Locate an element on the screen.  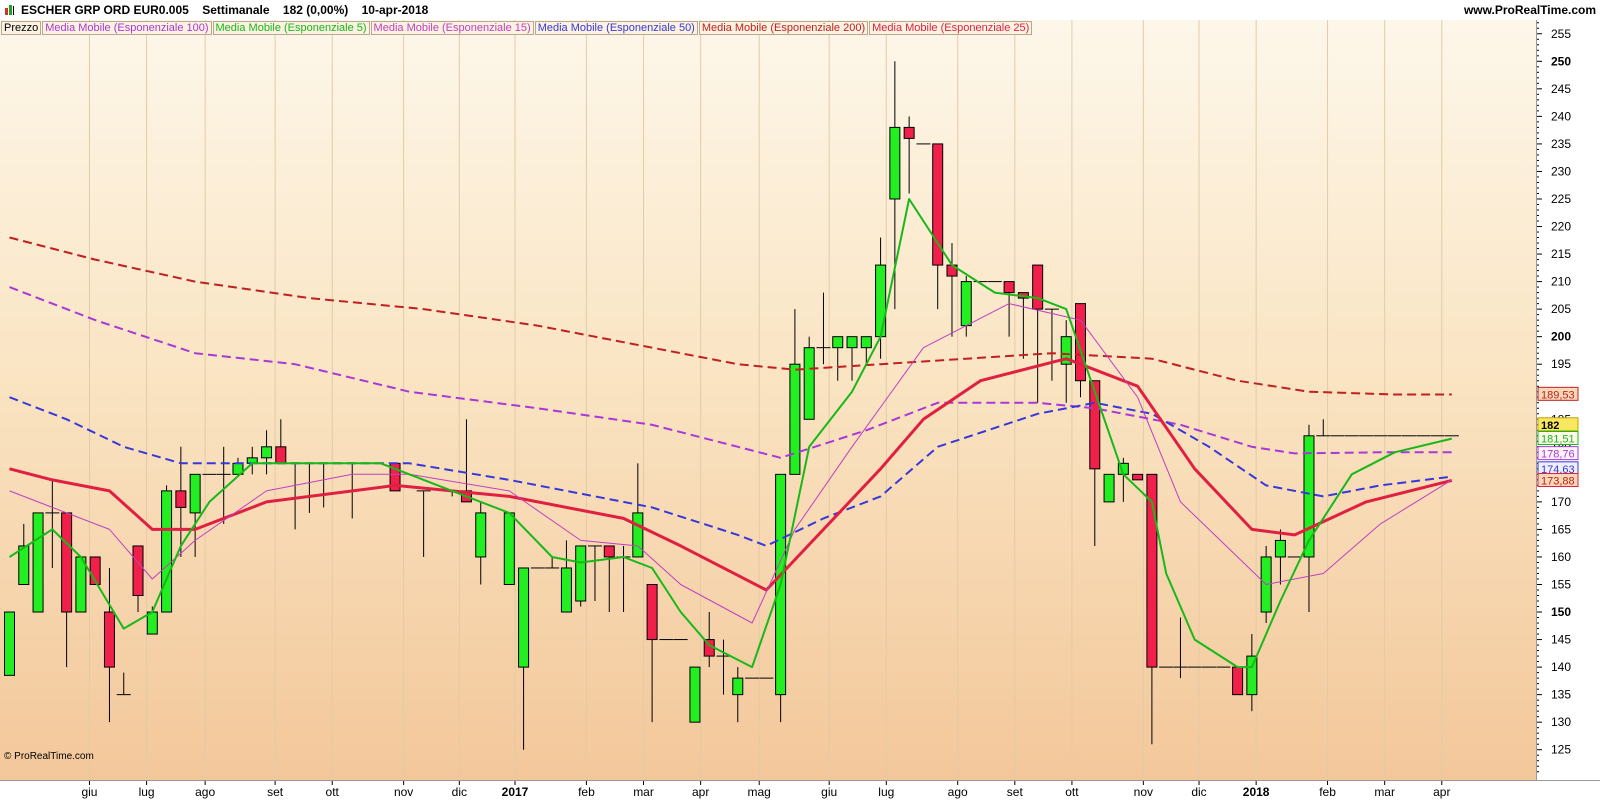
y-tick-label: 255 is located at coordinates (1561, 34).